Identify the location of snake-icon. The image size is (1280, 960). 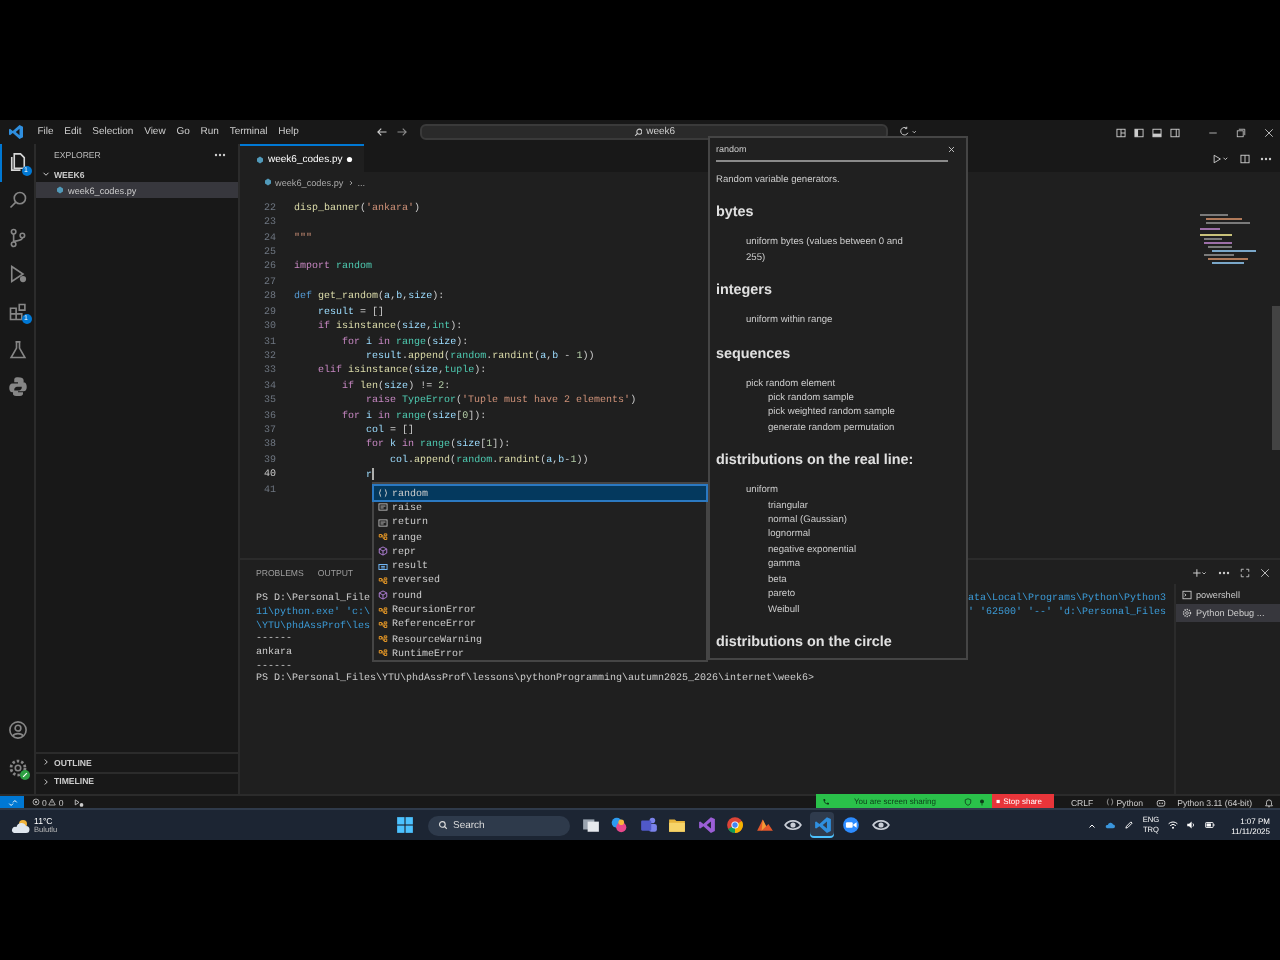
(18, 386).